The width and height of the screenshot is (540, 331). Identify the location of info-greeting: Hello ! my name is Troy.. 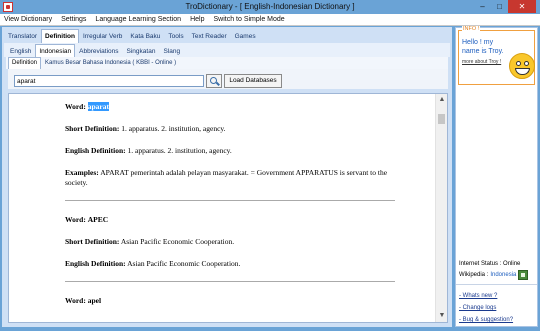
(483, 47).